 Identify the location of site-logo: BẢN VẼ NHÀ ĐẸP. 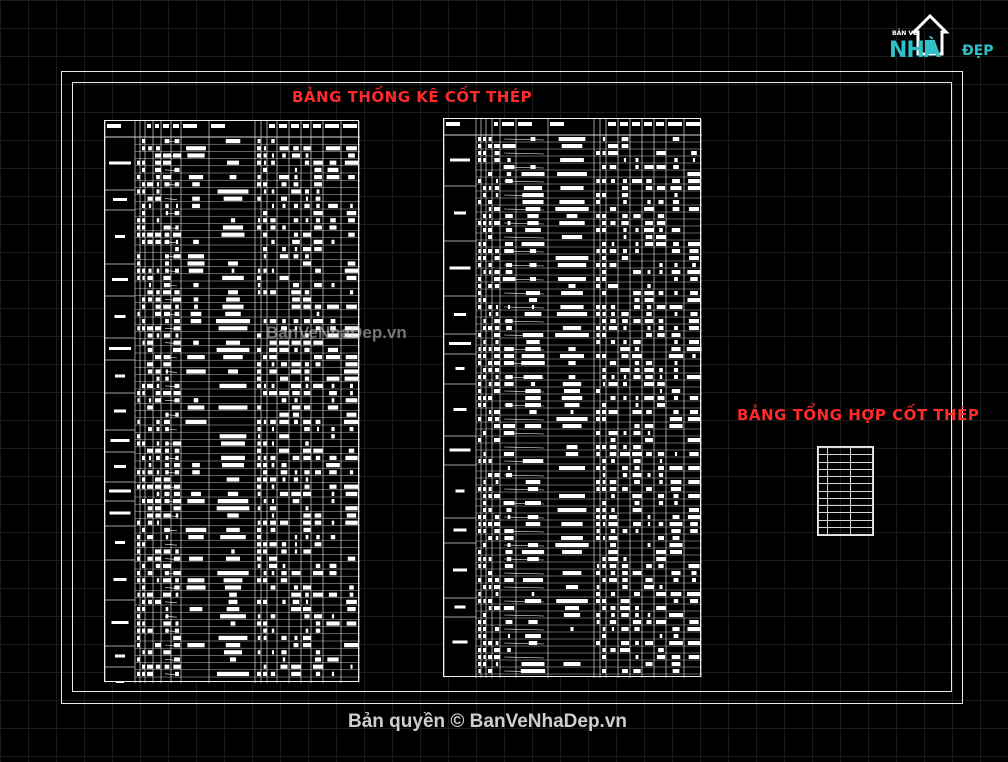
(942, 39).